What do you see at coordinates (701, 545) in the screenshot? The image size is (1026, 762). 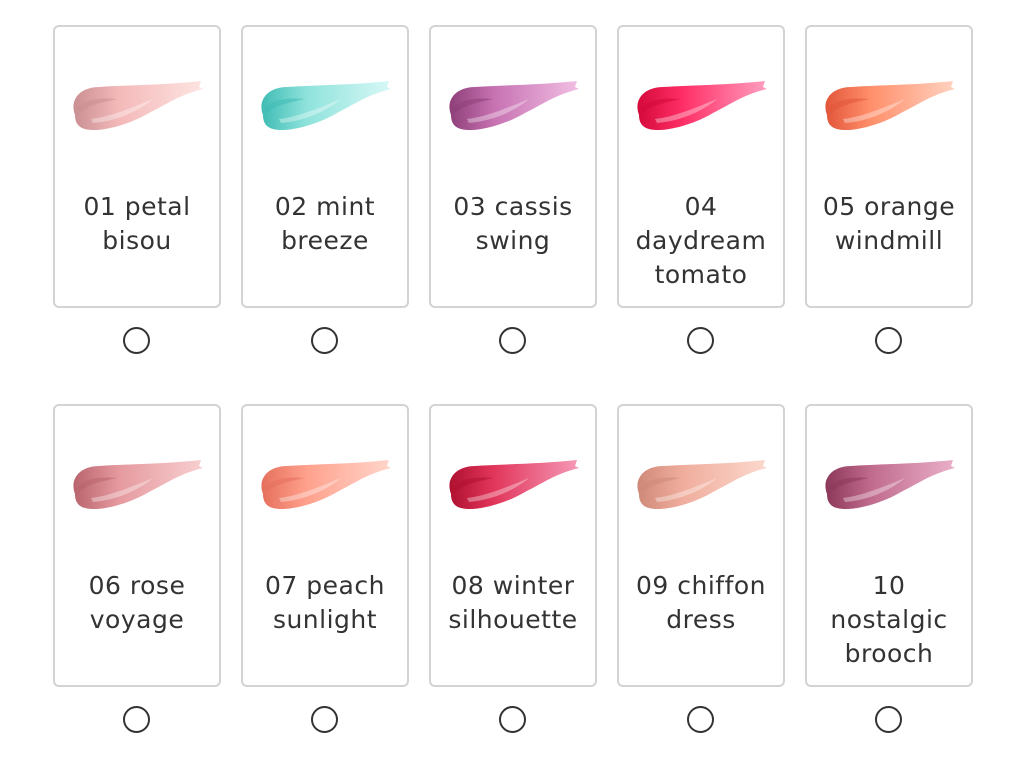 I see `shade-card: 09 chiffon dress` at bounding box center [701, 545].